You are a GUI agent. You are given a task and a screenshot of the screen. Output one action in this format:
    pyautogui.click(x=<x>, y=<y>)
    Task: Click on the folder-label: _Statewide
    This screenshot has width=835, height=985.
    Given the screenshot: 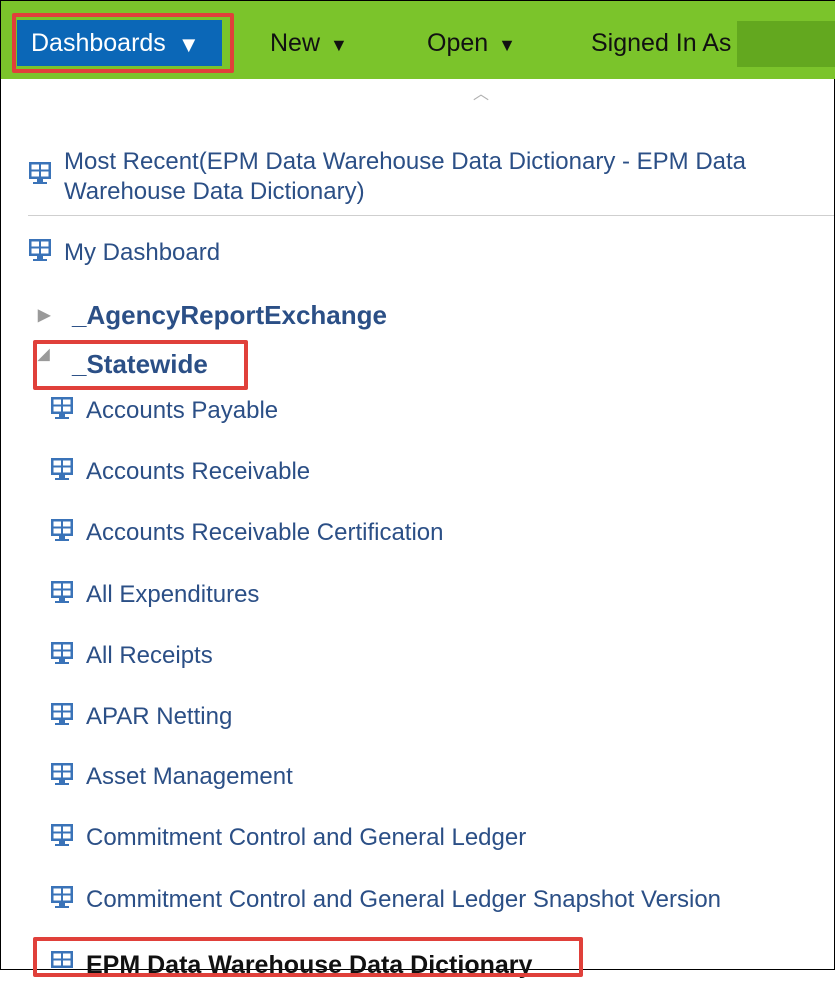 What is the action you would take?
    pyautogui.click(x=140, y=363)
    